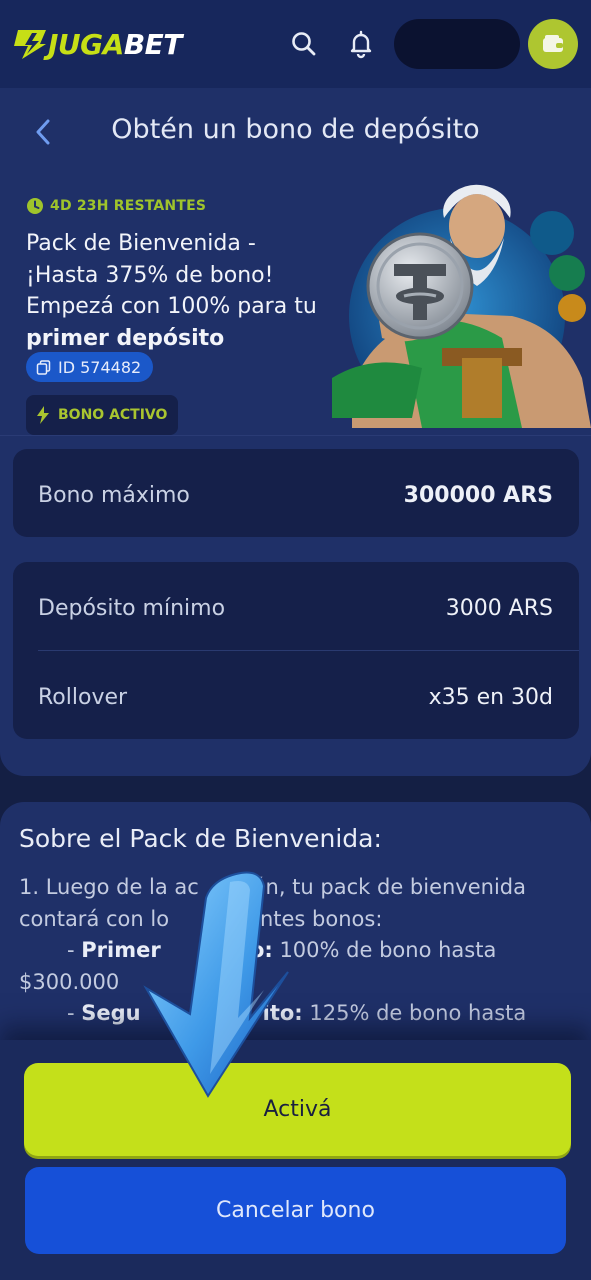 The height and width of the screenshot is (1280, 591). What do you see at coordinates (386, 887) in the screenshot?
I see `about-text: ión, tu pack de bienvenida` at bounding box center [386, 887].